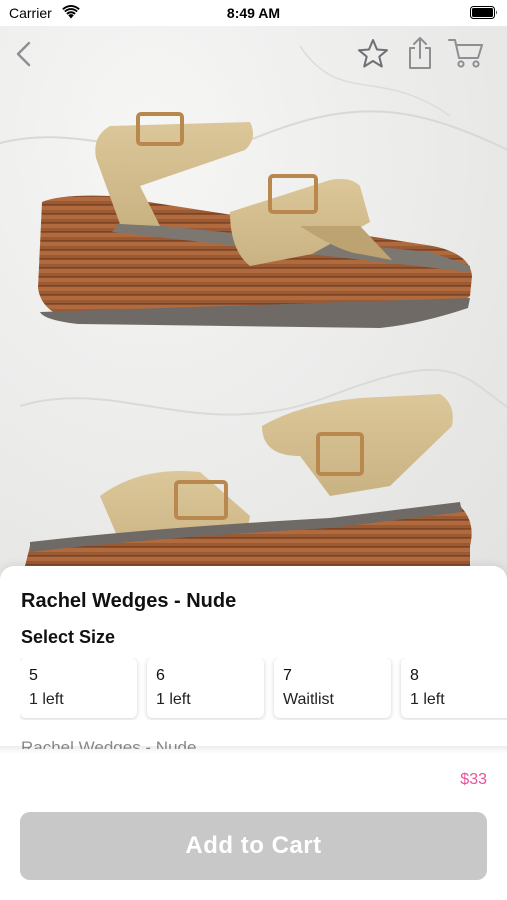 The width and height of the screenshot is (507, 900). Describe the element at coordinates (253, 846) in the screenshot. I see `add-to-cart-button: Add to Cart` at that location.